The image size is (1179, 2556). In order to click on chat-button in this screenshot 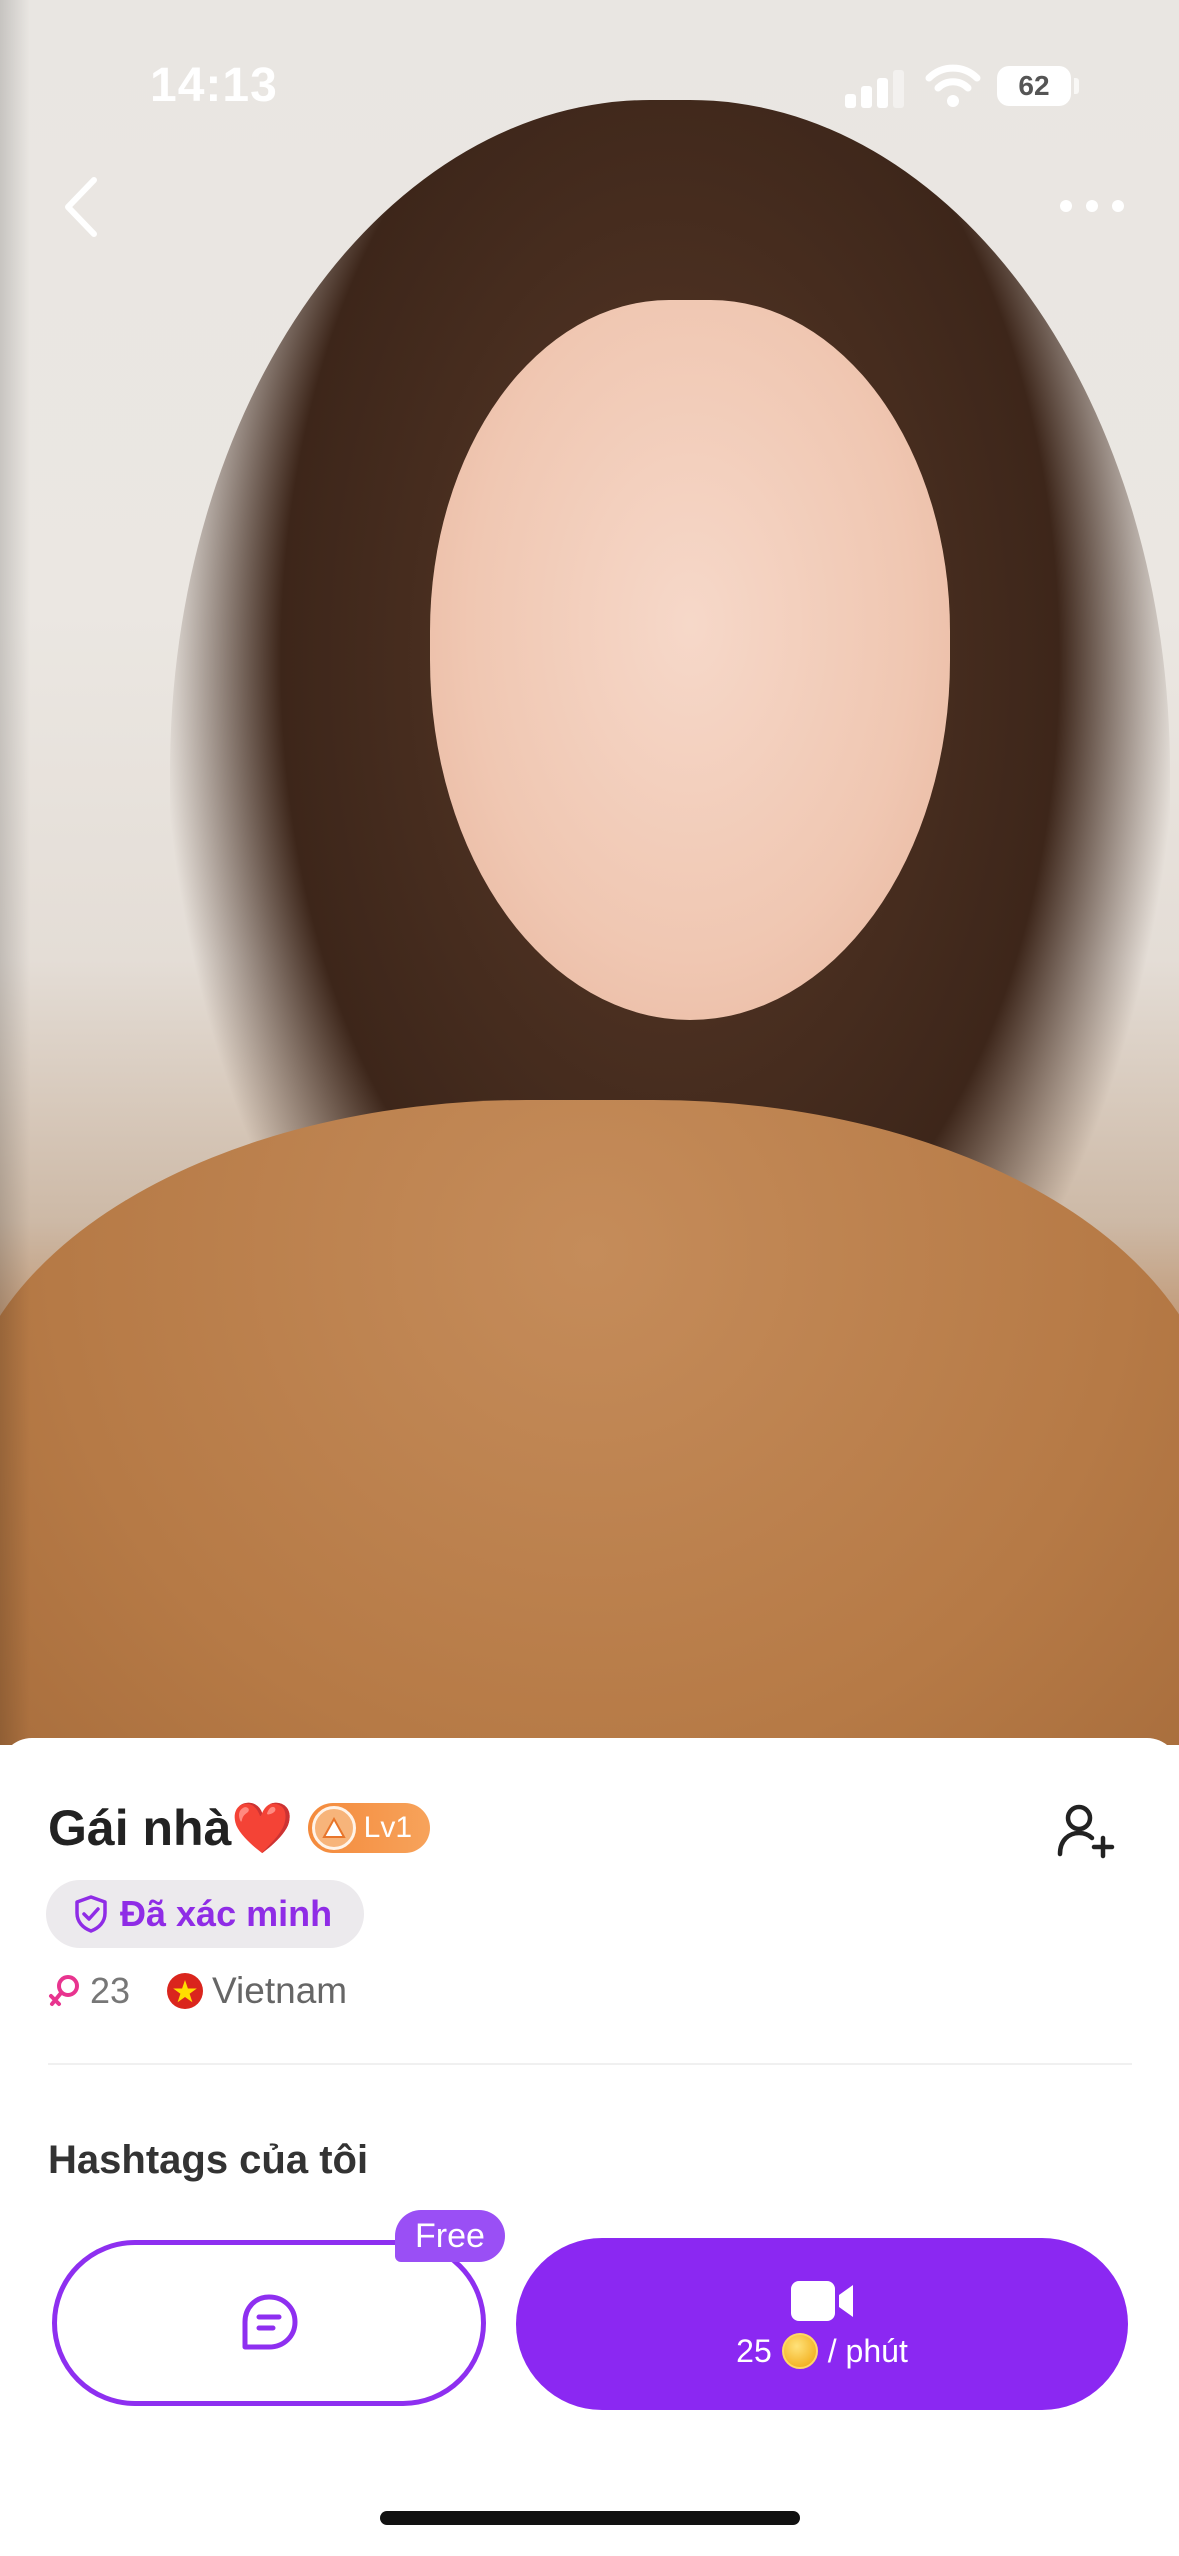, I will do `click(269, 2323)`.